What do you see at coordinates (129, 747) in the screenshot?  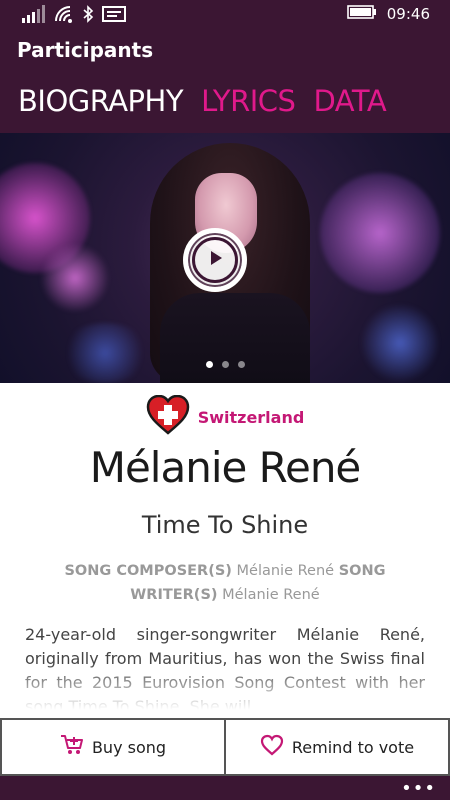 I see `buy-song-label: Buy song` at bounding box center [129, 747].